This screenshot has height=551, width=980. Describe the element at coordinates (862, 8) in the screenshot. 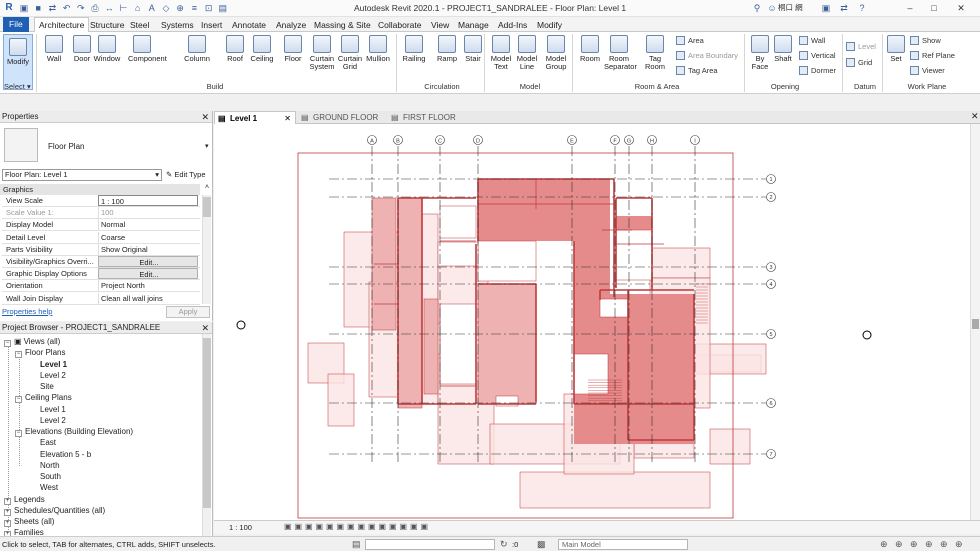

I see `help-icon: ?` at that location.